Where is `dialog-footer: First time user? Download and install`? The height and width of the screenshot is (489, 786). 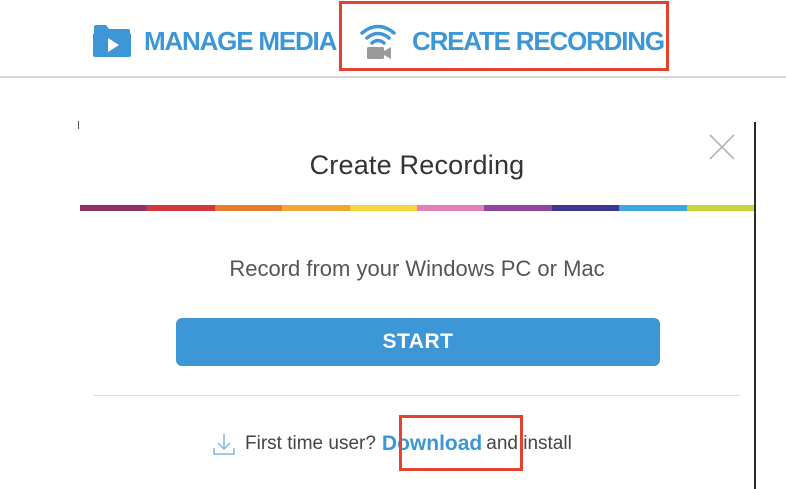
dialog-footer: First time user? Download and install is located at coordinates (392, 444).